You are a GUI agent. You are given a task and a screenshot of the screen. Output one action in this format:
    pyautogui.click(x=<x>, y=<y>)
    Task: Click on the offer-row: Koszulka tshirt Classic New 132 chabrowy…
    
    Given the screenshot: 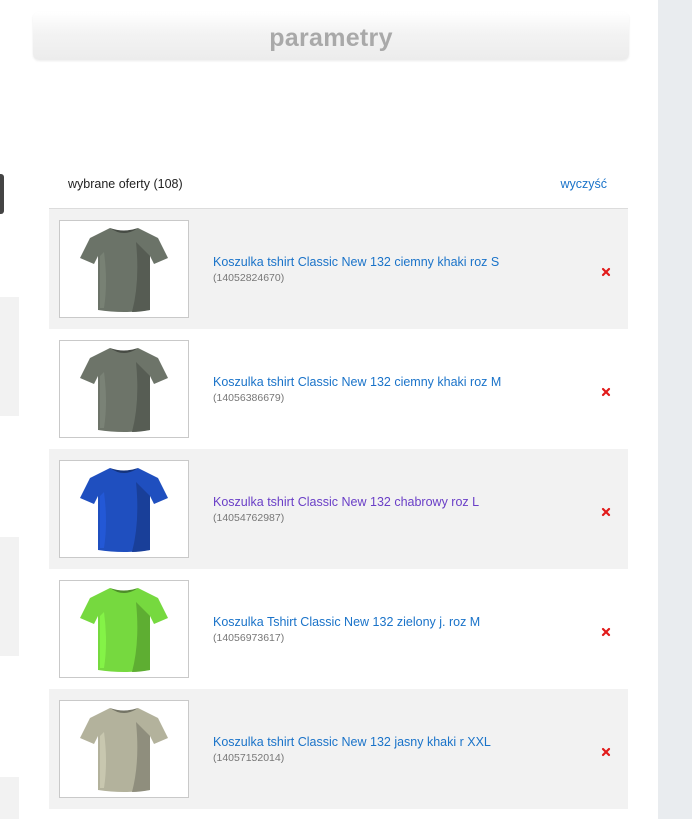 What is the action you would take?
    pyautogui.click(x=338, y=509)
    